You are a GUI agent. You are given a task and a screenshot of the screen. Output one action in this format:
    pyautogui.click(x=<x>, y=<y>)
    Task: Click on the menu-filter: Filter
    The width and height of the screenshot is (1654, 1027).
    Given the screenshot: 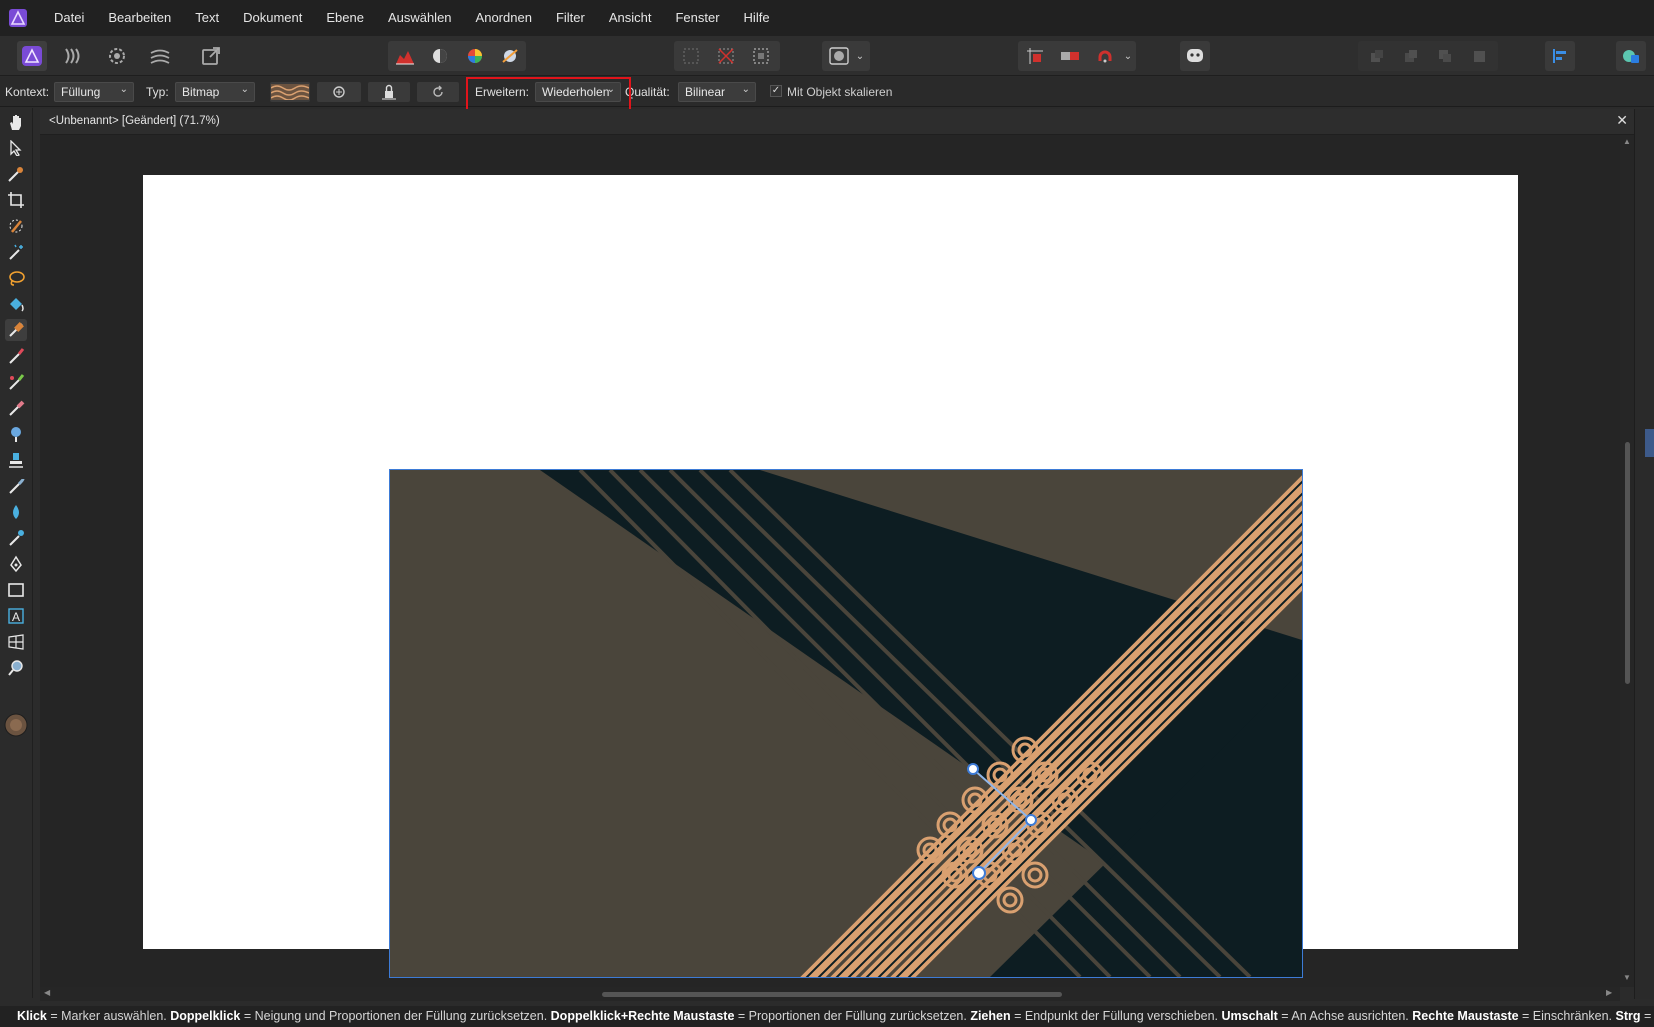 What is the action you would take?
    pyautogui.click(x=570, y=18)
    